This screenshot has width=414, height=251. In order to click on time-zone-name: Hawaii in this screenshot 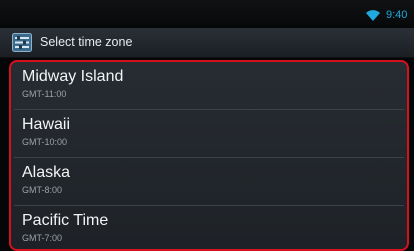, I will do `click(46, 124)`.